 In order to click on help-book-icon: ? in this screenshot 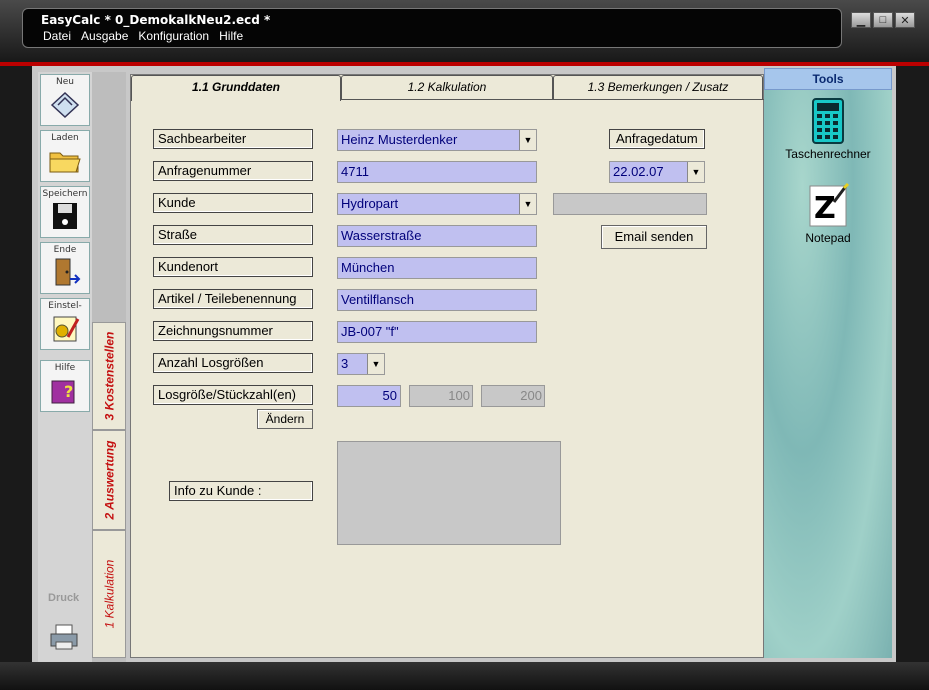, I will do `click(63, 392)`.